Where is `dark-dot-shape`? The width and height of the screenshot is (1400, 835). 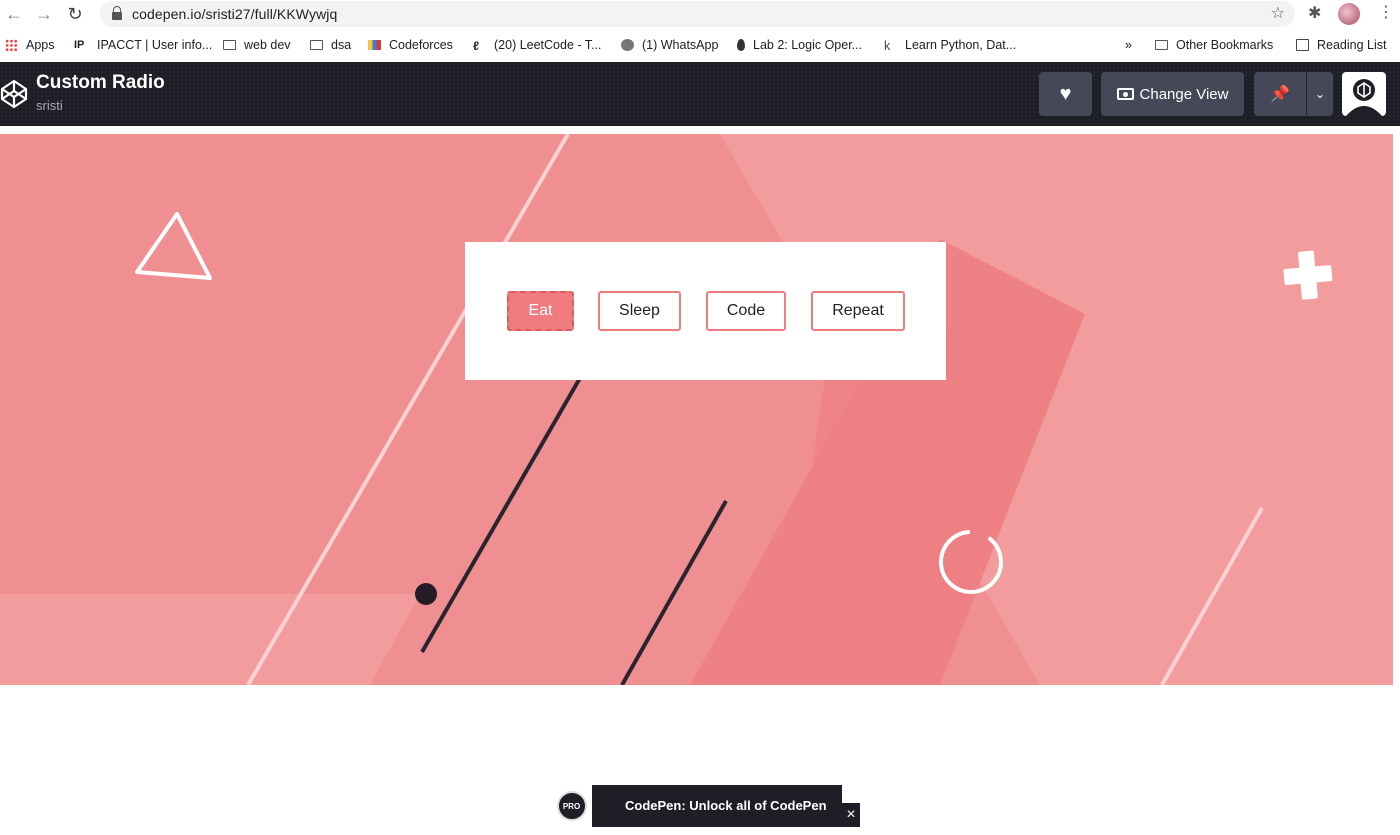 dark-dot-shape is located at coordinates (426, 594).